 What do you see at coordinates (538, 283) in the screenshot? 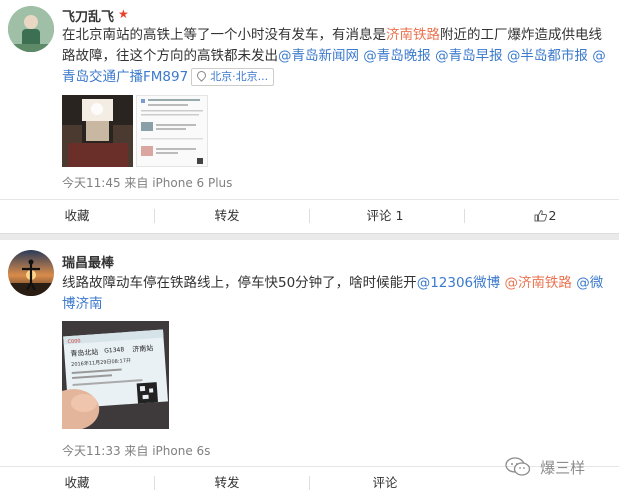
I see `mention-link: @济南铁路` at bounding box center [538, 283].